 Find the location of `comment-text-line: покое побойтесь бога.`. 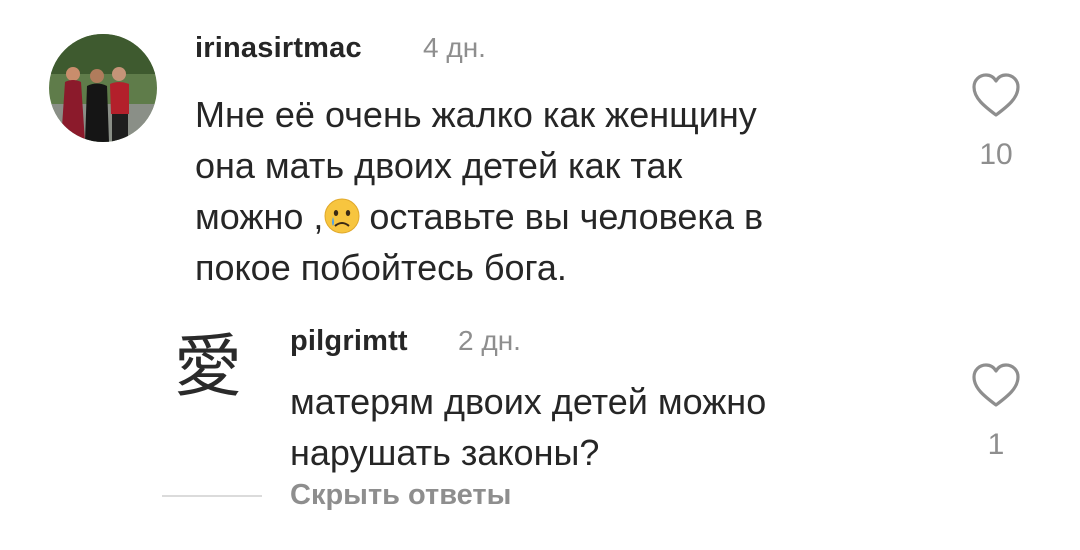

comment-text-line: покое побойтесь бога. is located at coordinates (381, 267).